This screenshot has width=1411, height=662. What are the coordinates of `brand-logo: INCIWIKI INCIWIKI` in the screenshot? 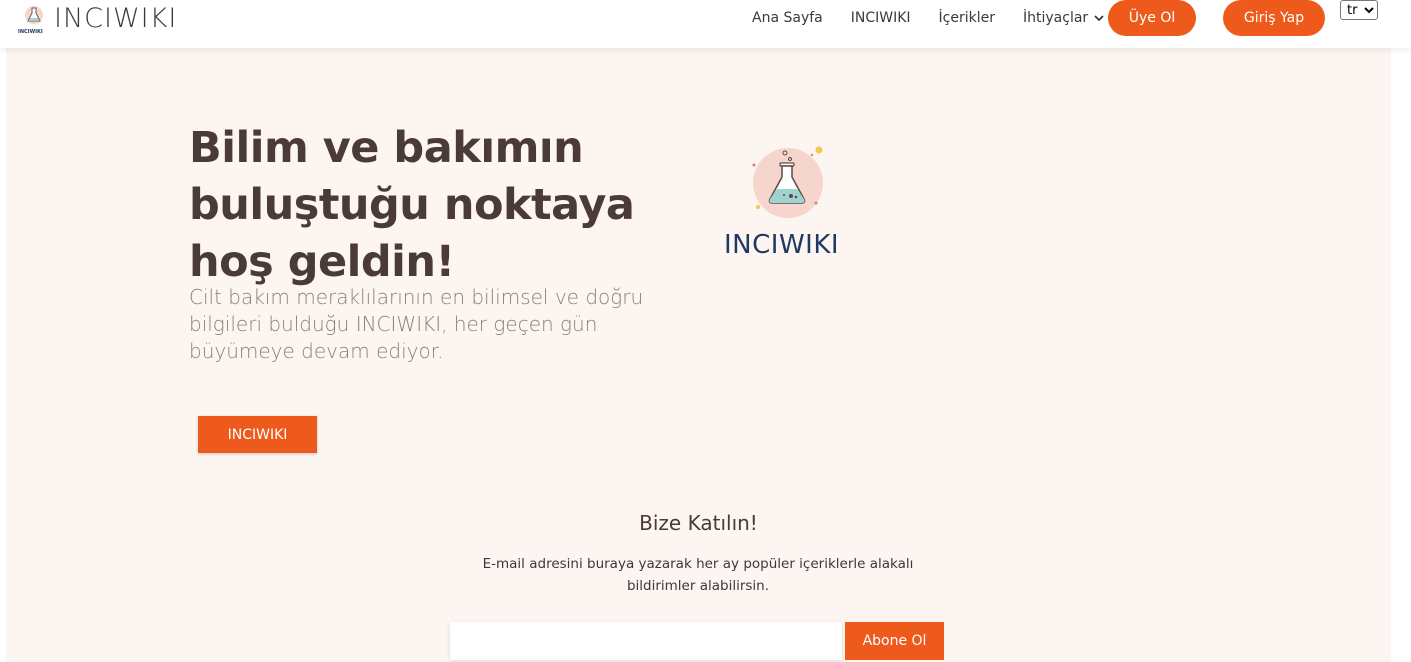 It's located at (97, 21).